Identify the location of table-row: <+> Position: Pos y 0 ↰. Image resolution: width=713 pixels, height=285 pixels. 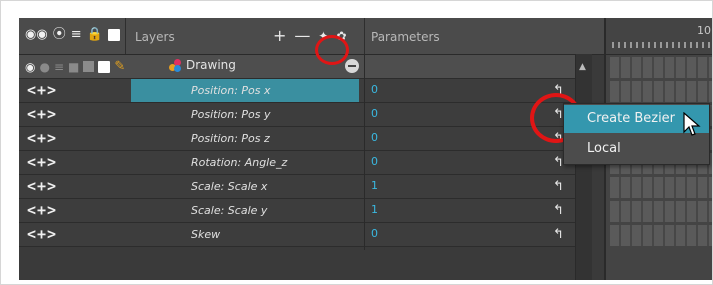
(297, 115).